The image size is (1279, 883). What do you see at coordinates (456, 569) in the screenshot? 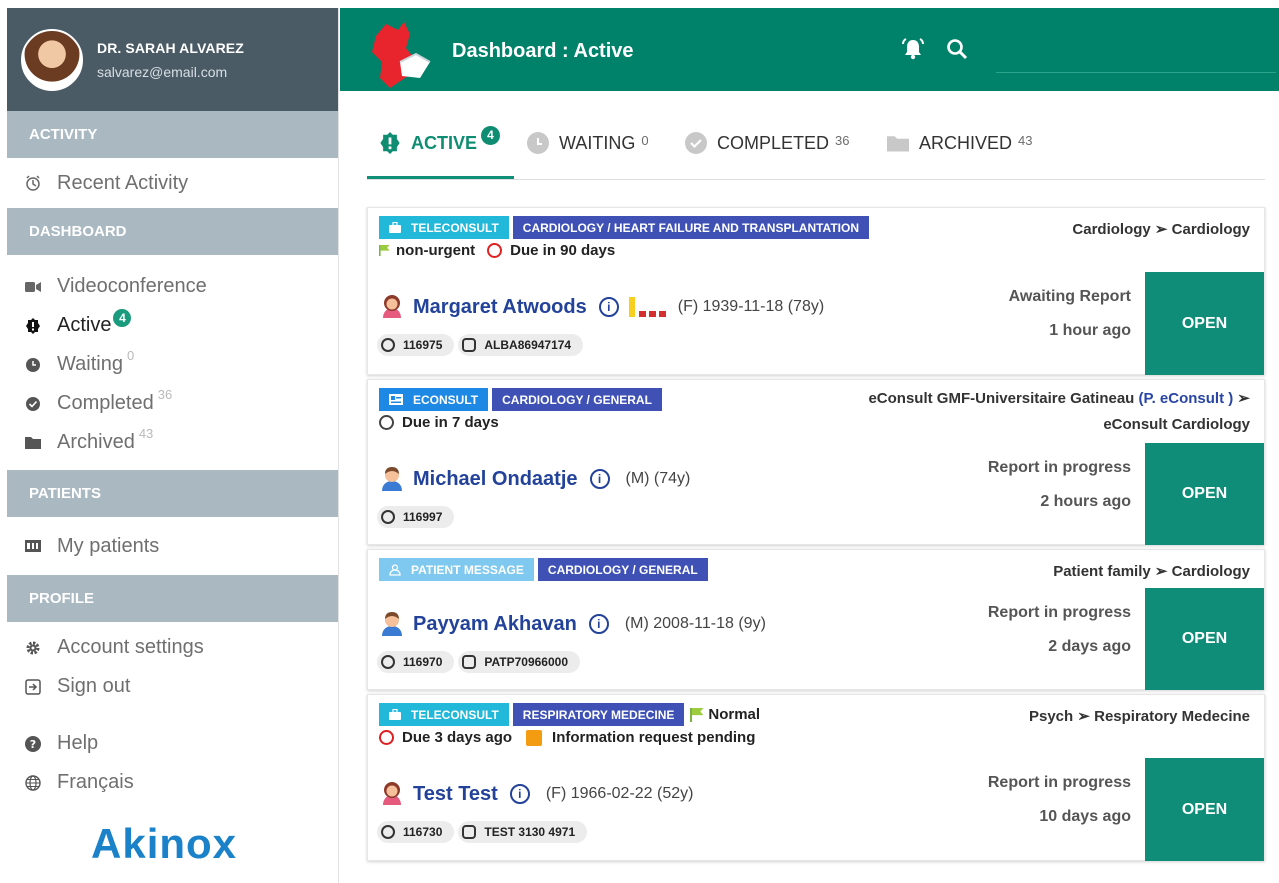
I see `type-tag: PATIENT MESSAGE` at bounding box center [456, 569].